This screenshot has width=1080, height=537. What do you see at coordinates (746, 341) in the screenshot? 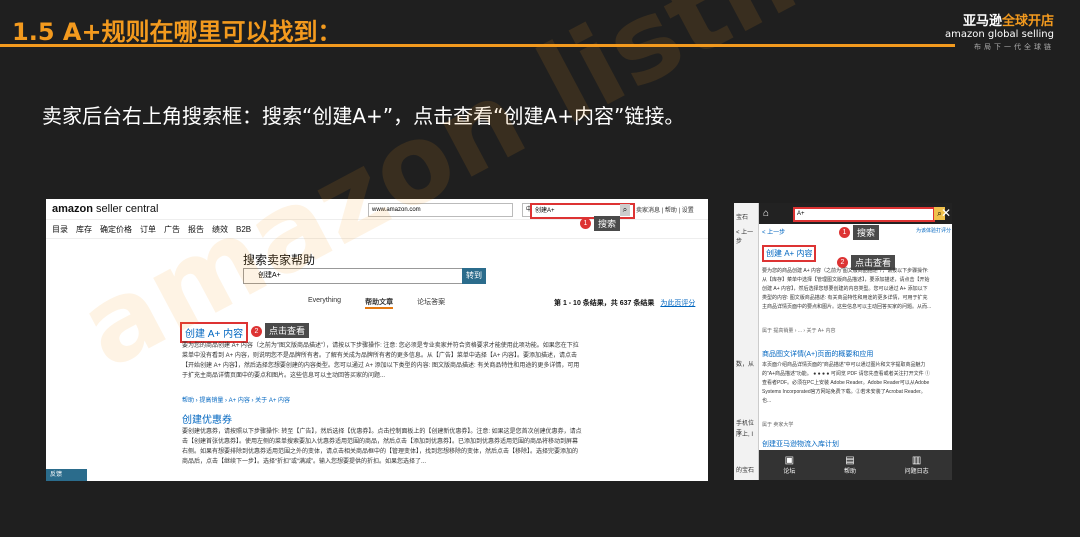
I see `background-page-strip: 宝石 < 上一步 数，从 手机位于 序上, I 的宝石` at bounding box center [746, 341].